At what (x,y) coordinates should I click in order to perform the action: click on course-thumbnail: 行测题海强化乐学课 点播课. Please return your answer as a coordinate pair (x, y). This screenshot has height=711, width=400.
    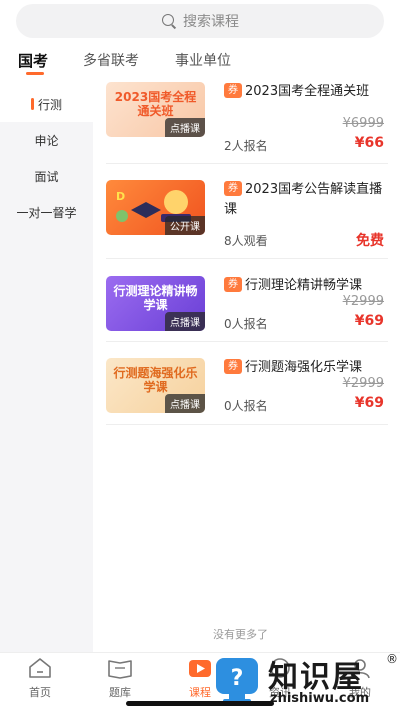
    Looking at the image, I should click on (155, 385).